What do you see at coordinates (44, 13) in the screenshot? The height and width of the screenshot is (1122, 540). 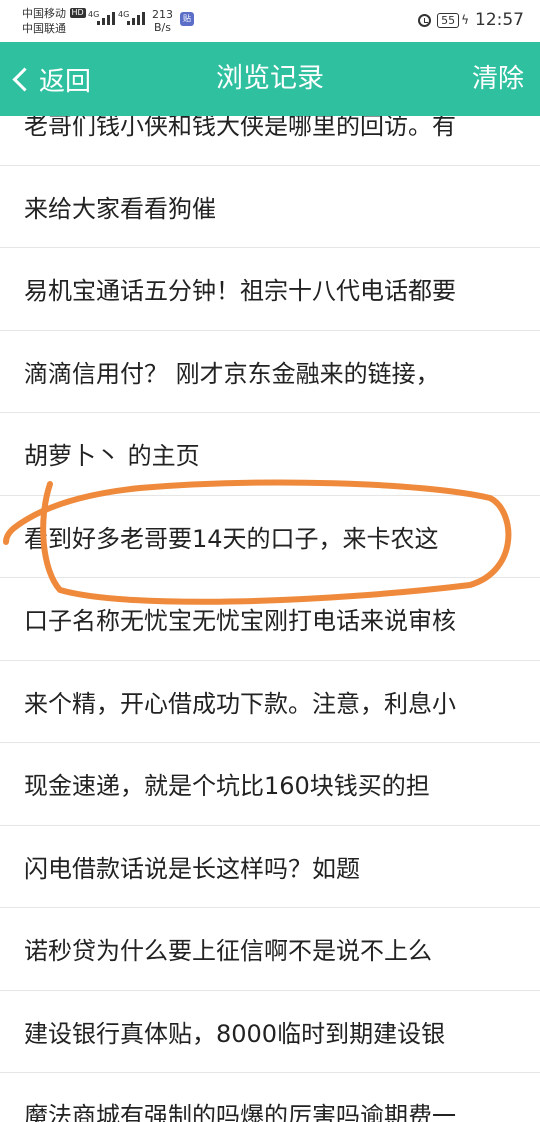 I see `carrier-1: 中国移动` at bounding box center [44, 13].